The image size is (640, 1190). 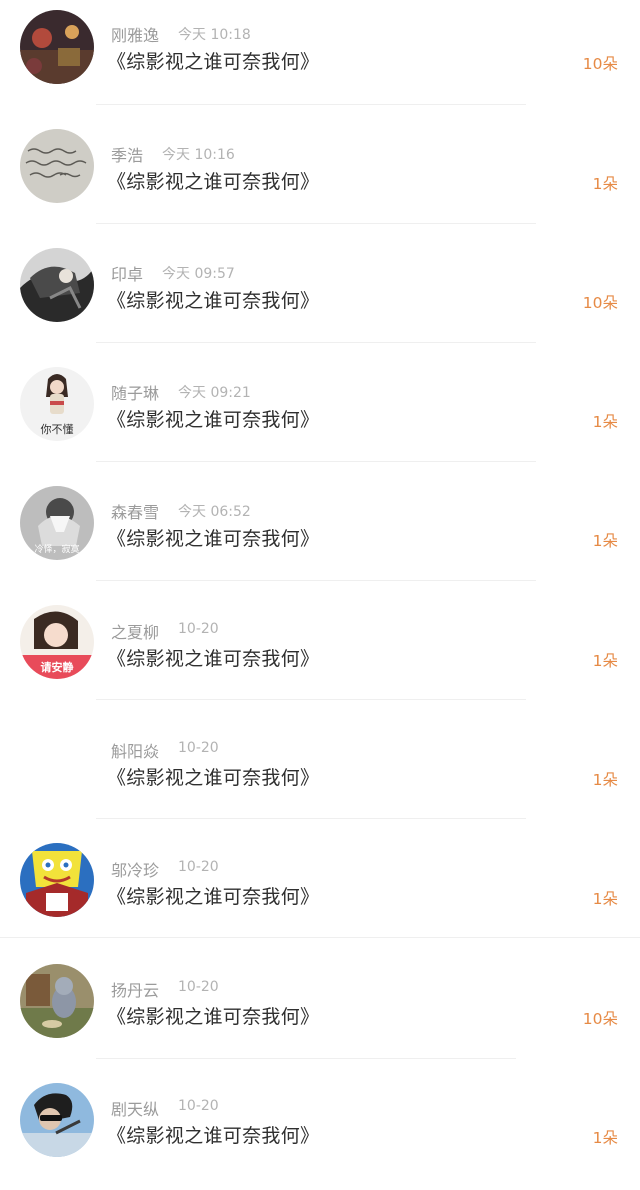 I want to click on svg-text: 请安静, so click(x=57, y=667).